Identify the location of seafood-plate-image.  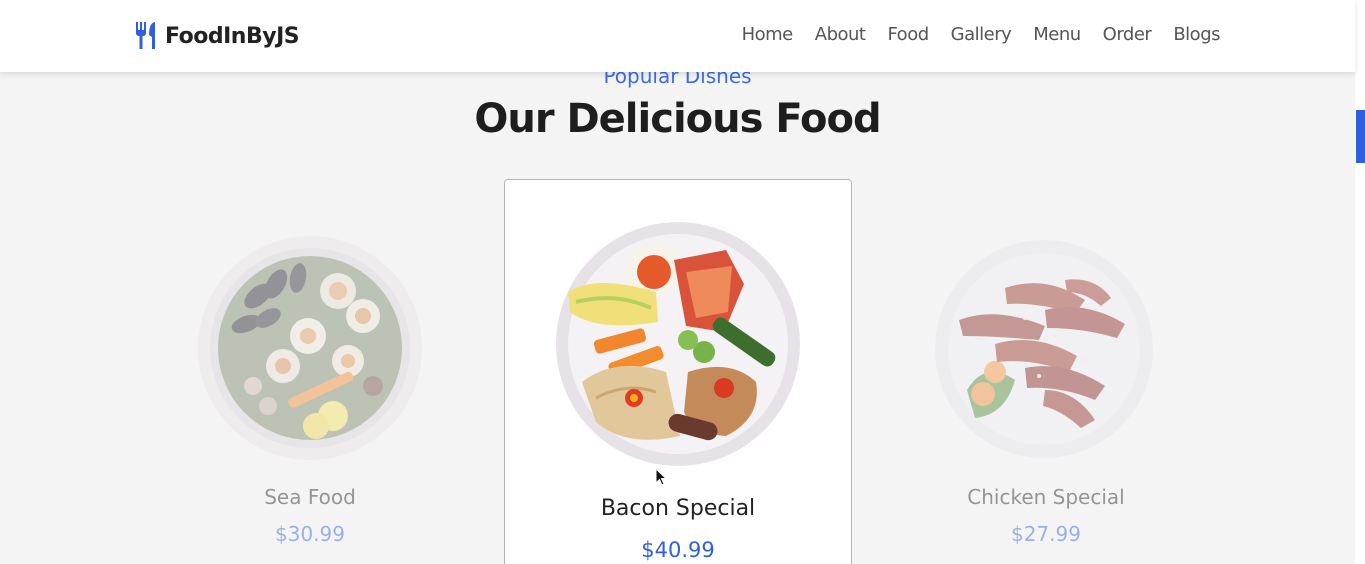
(310, 348).